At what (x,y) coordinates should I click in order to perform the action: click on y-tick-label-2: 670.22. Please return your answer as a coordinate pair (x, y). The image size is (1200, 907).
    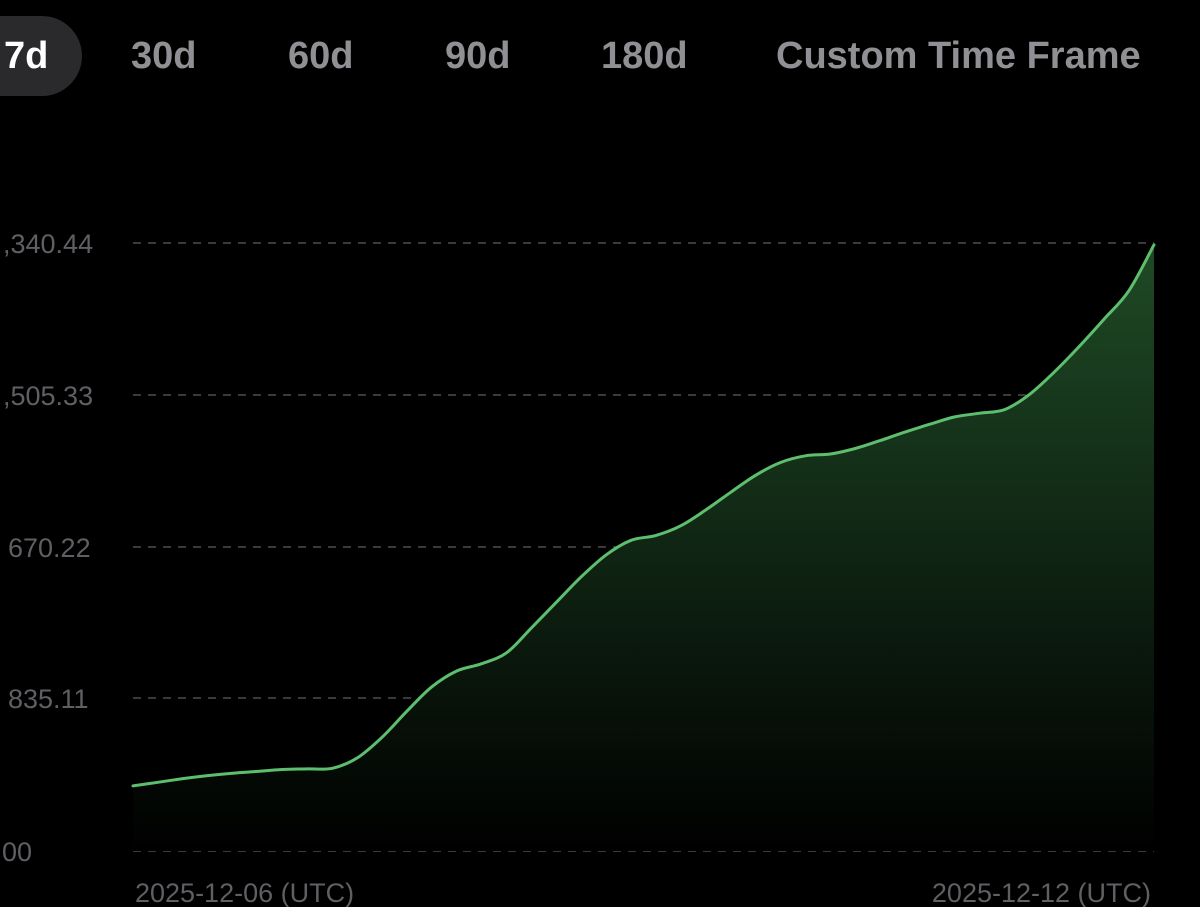
    Looking at the image, I should click on (49, 548).